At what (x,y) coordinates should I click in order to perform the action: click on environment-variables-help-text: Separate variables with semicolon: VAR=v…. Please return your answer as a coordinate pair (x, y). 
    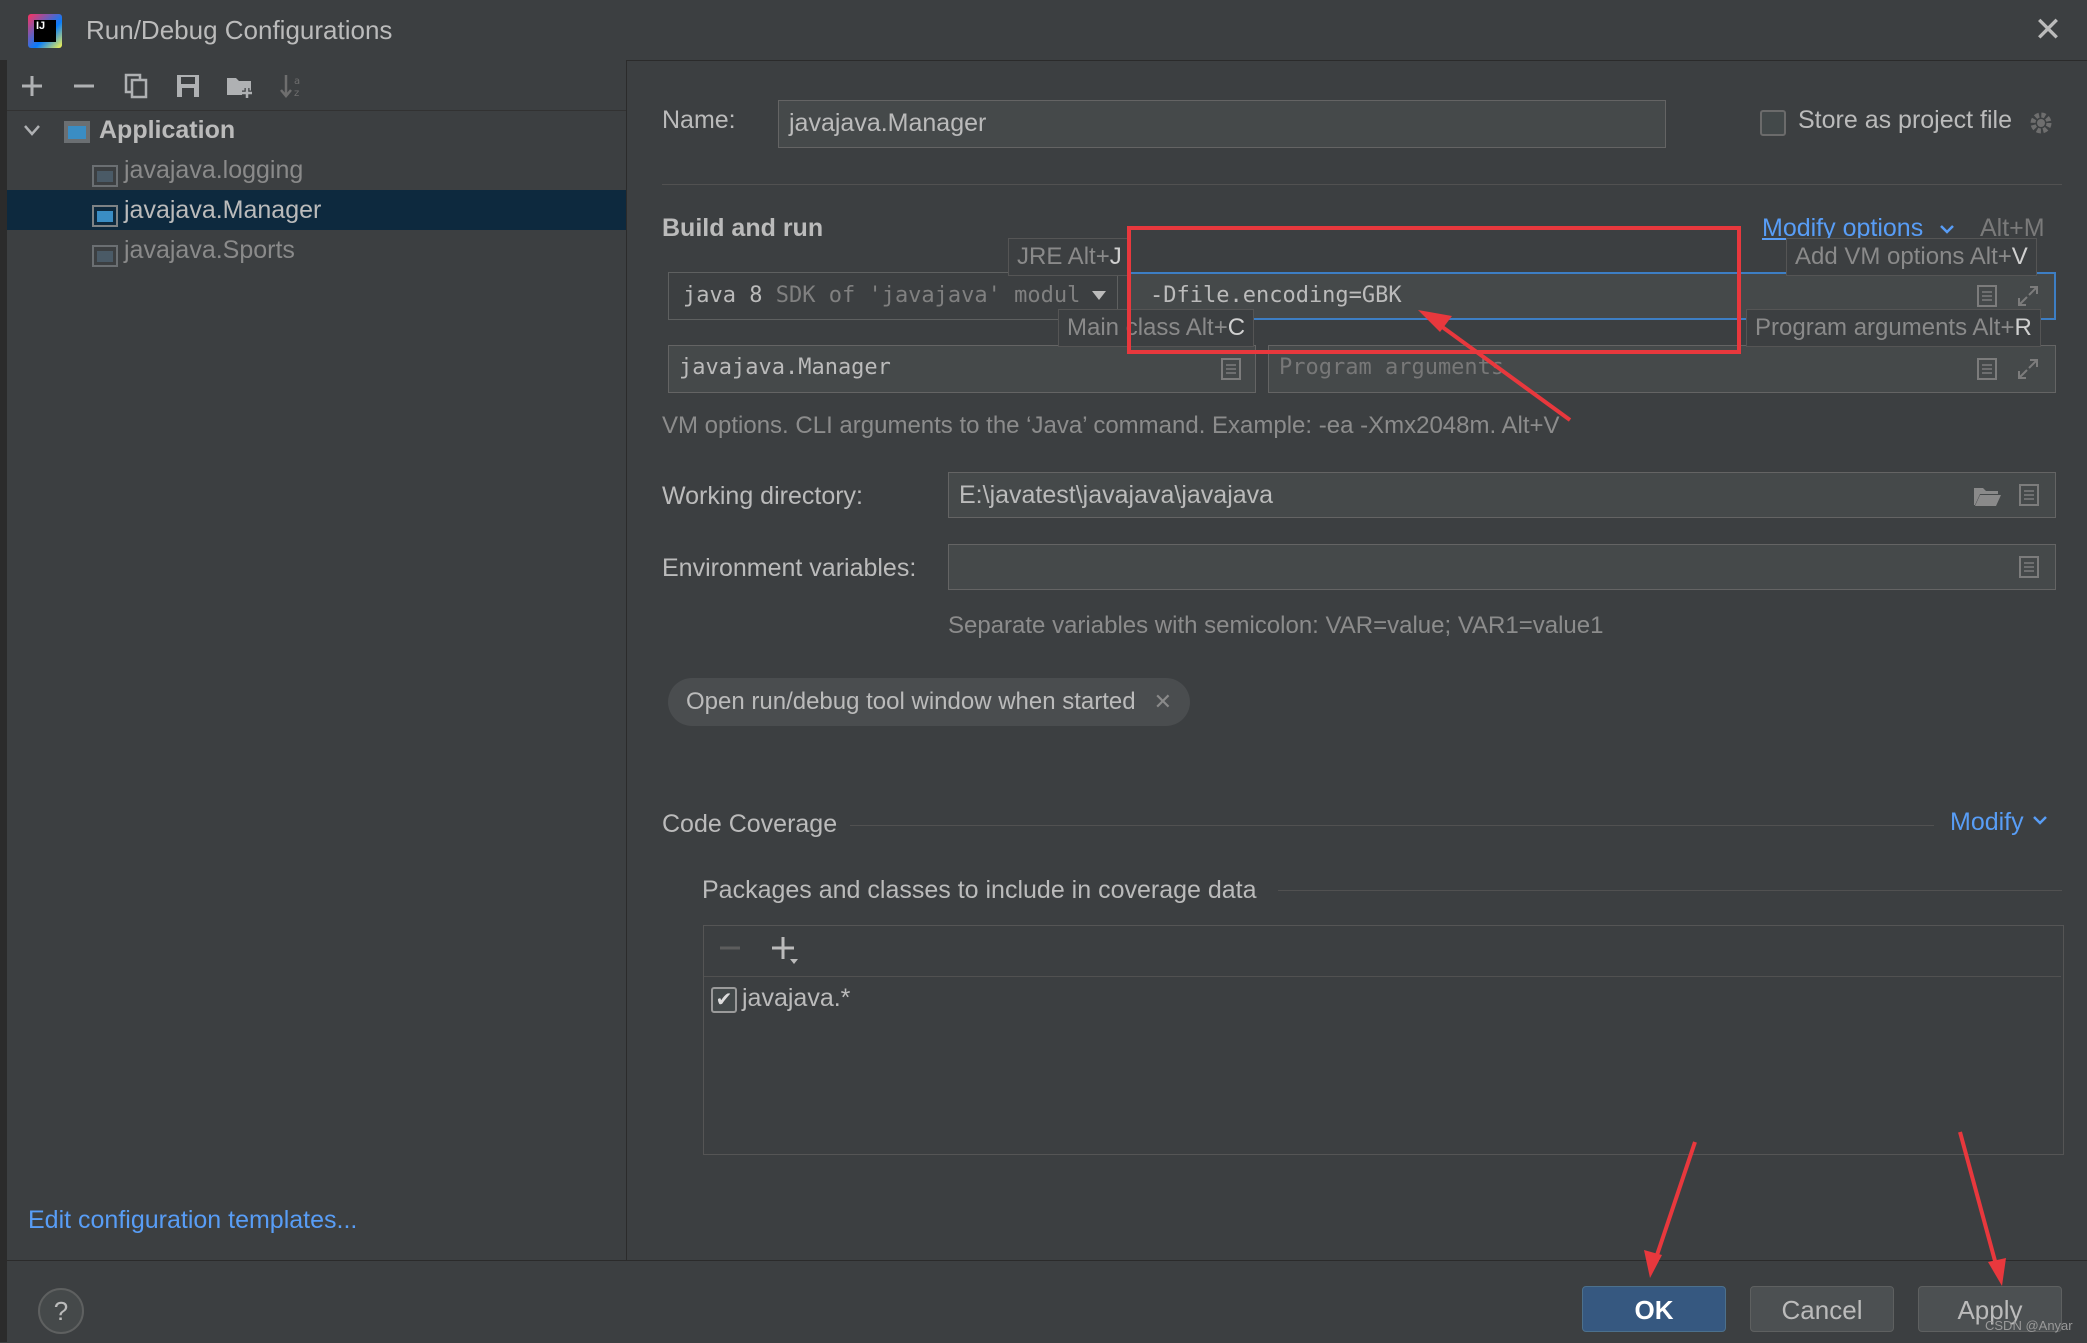
    Looking at the image, I should click on (1276, 625).